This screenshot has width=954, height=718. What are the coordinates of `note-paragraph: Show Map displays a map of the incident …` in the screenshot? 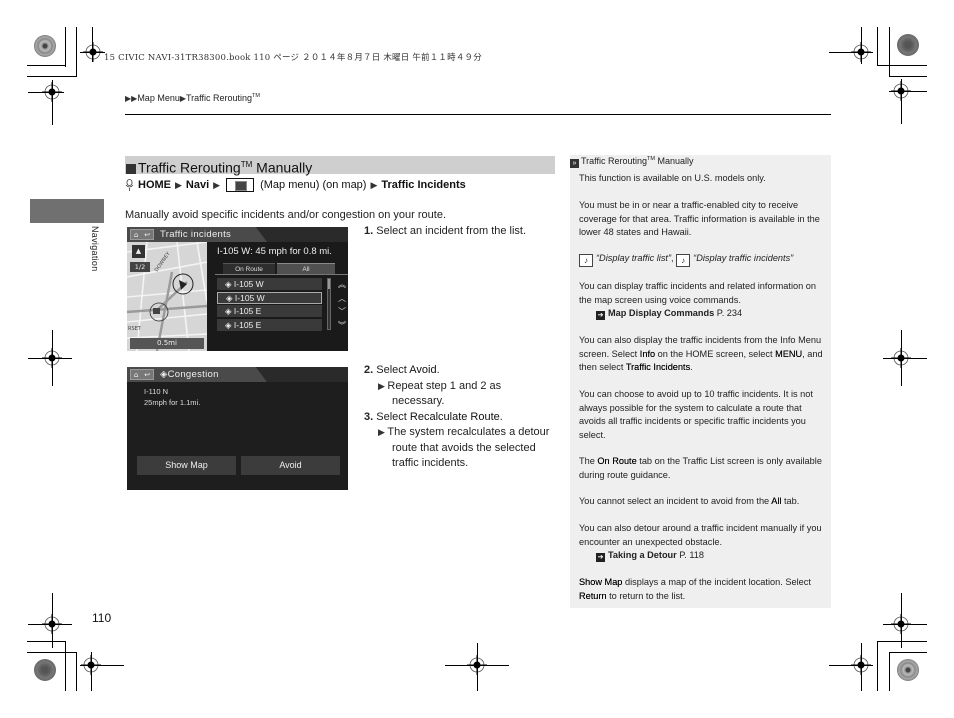 It's located at (695, 589).